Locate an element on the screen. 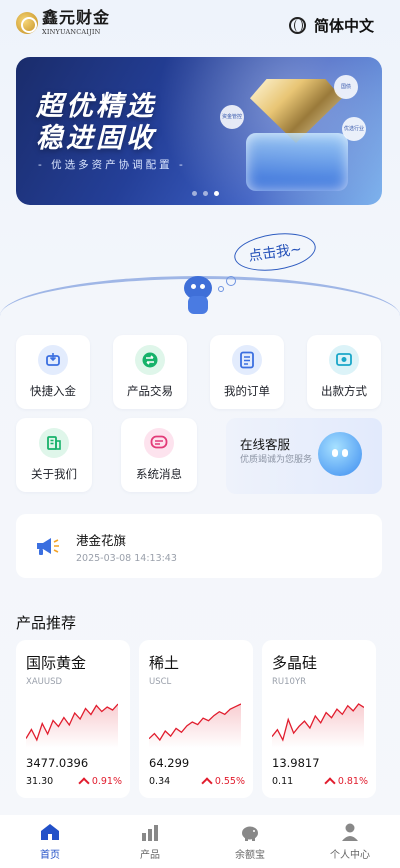 This screenshot has height=868, width=400. banner-title: 超优精选 稳进固收 is located at coordinates (96, 123).